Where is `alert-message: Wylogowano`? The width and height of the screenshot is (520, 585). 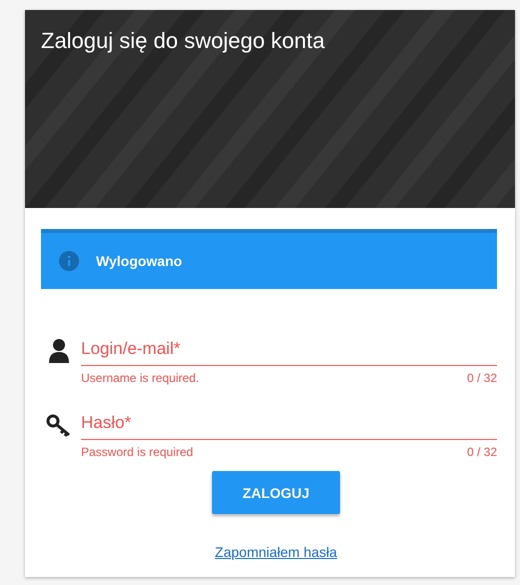 alert-message: Wylogowano is located at coordinates (139, 261).